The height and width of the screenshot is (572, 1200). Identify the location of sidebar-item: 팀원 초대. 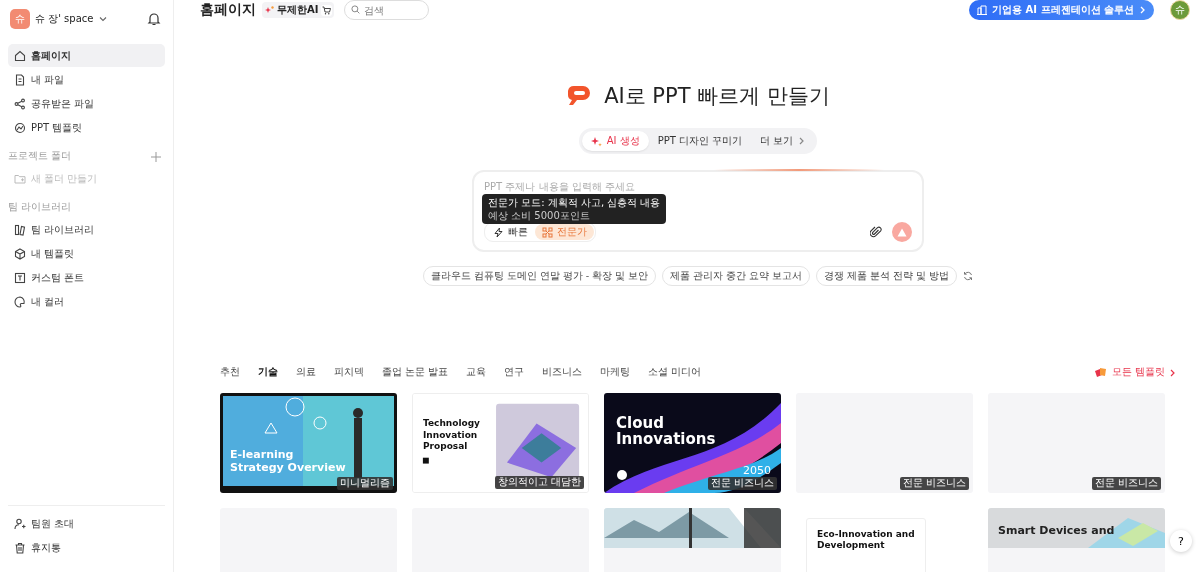
(86, 523).